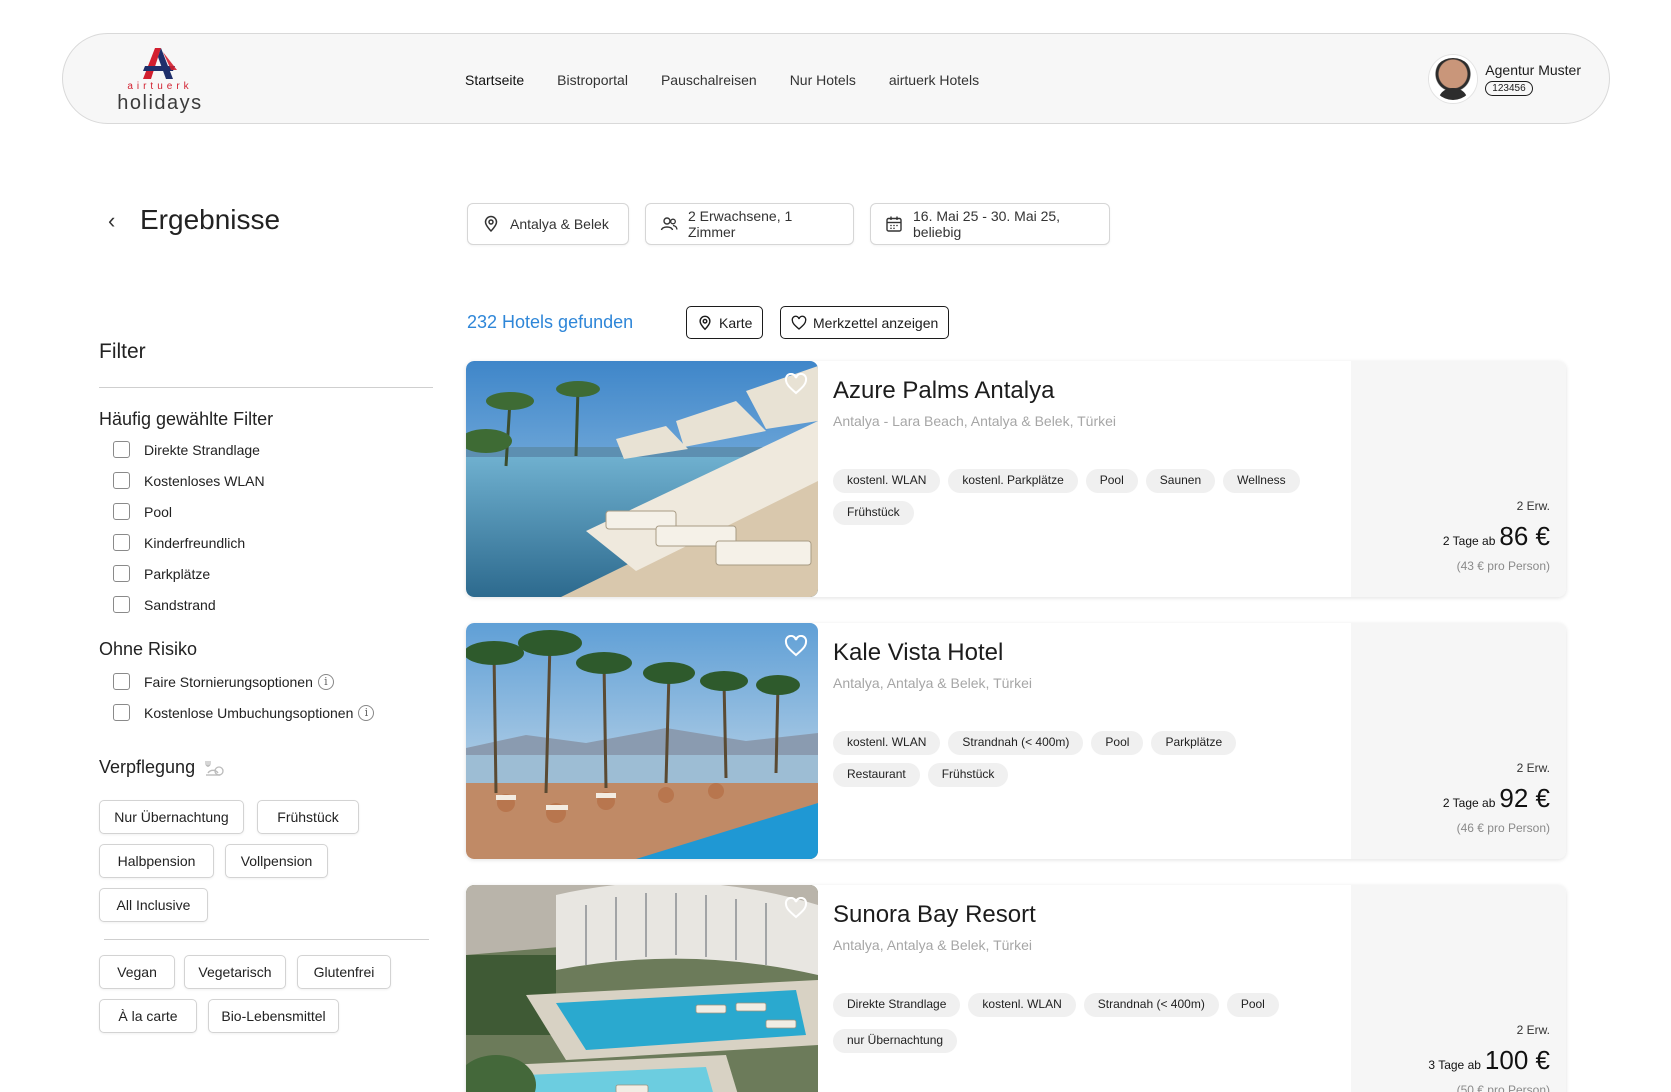 Image resolution: width=1671 pixels, height=1092 pixels. I want to click on filter-title: Filter, so click(122, 351).